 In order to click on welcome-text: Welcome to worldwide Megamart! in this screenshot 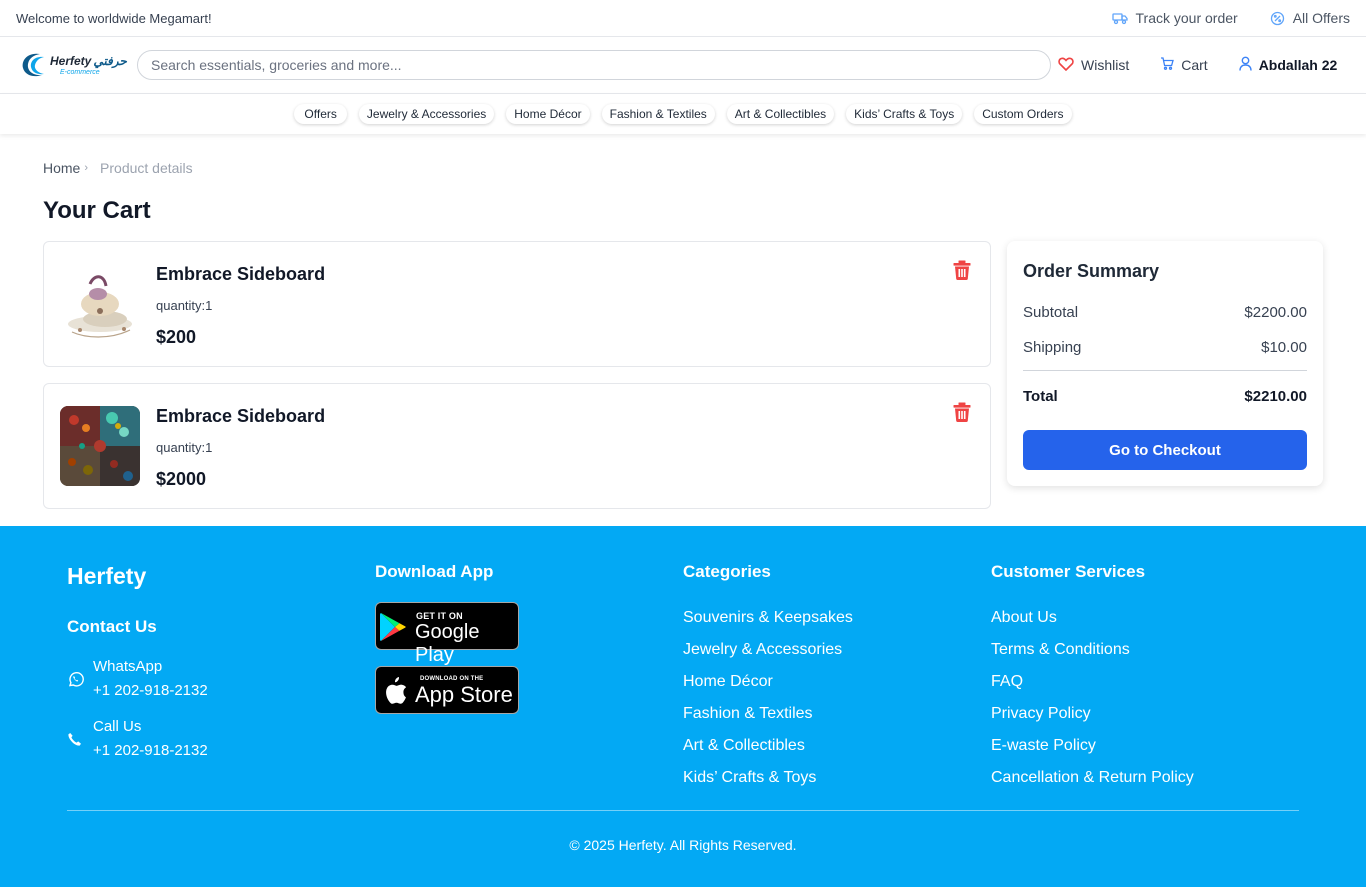, I will do `click(114, 18)`.